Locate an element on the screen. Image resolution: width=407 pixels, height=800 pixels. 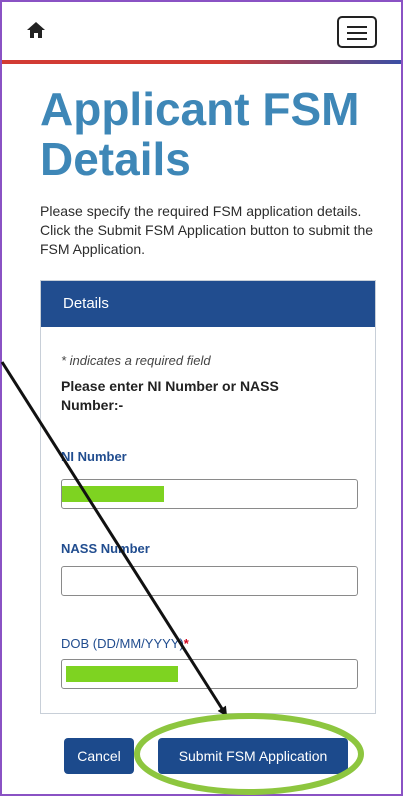
ni-nass-instruction: Please enter NI Number or NASS Number:- is located at coordinates (170, 395).